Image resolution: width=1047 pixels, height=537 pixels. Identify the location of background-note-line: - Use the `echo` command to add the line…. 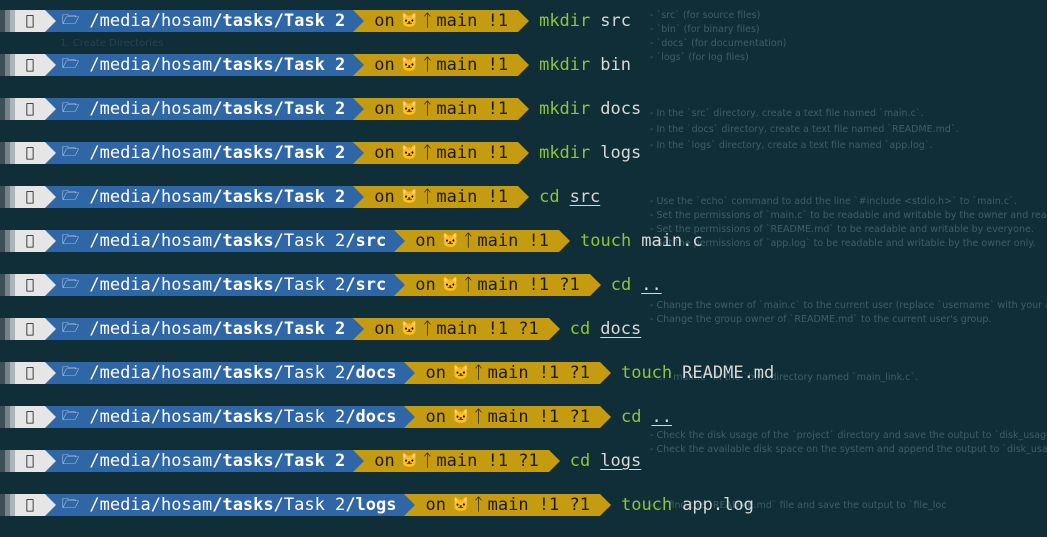
(833, 201).